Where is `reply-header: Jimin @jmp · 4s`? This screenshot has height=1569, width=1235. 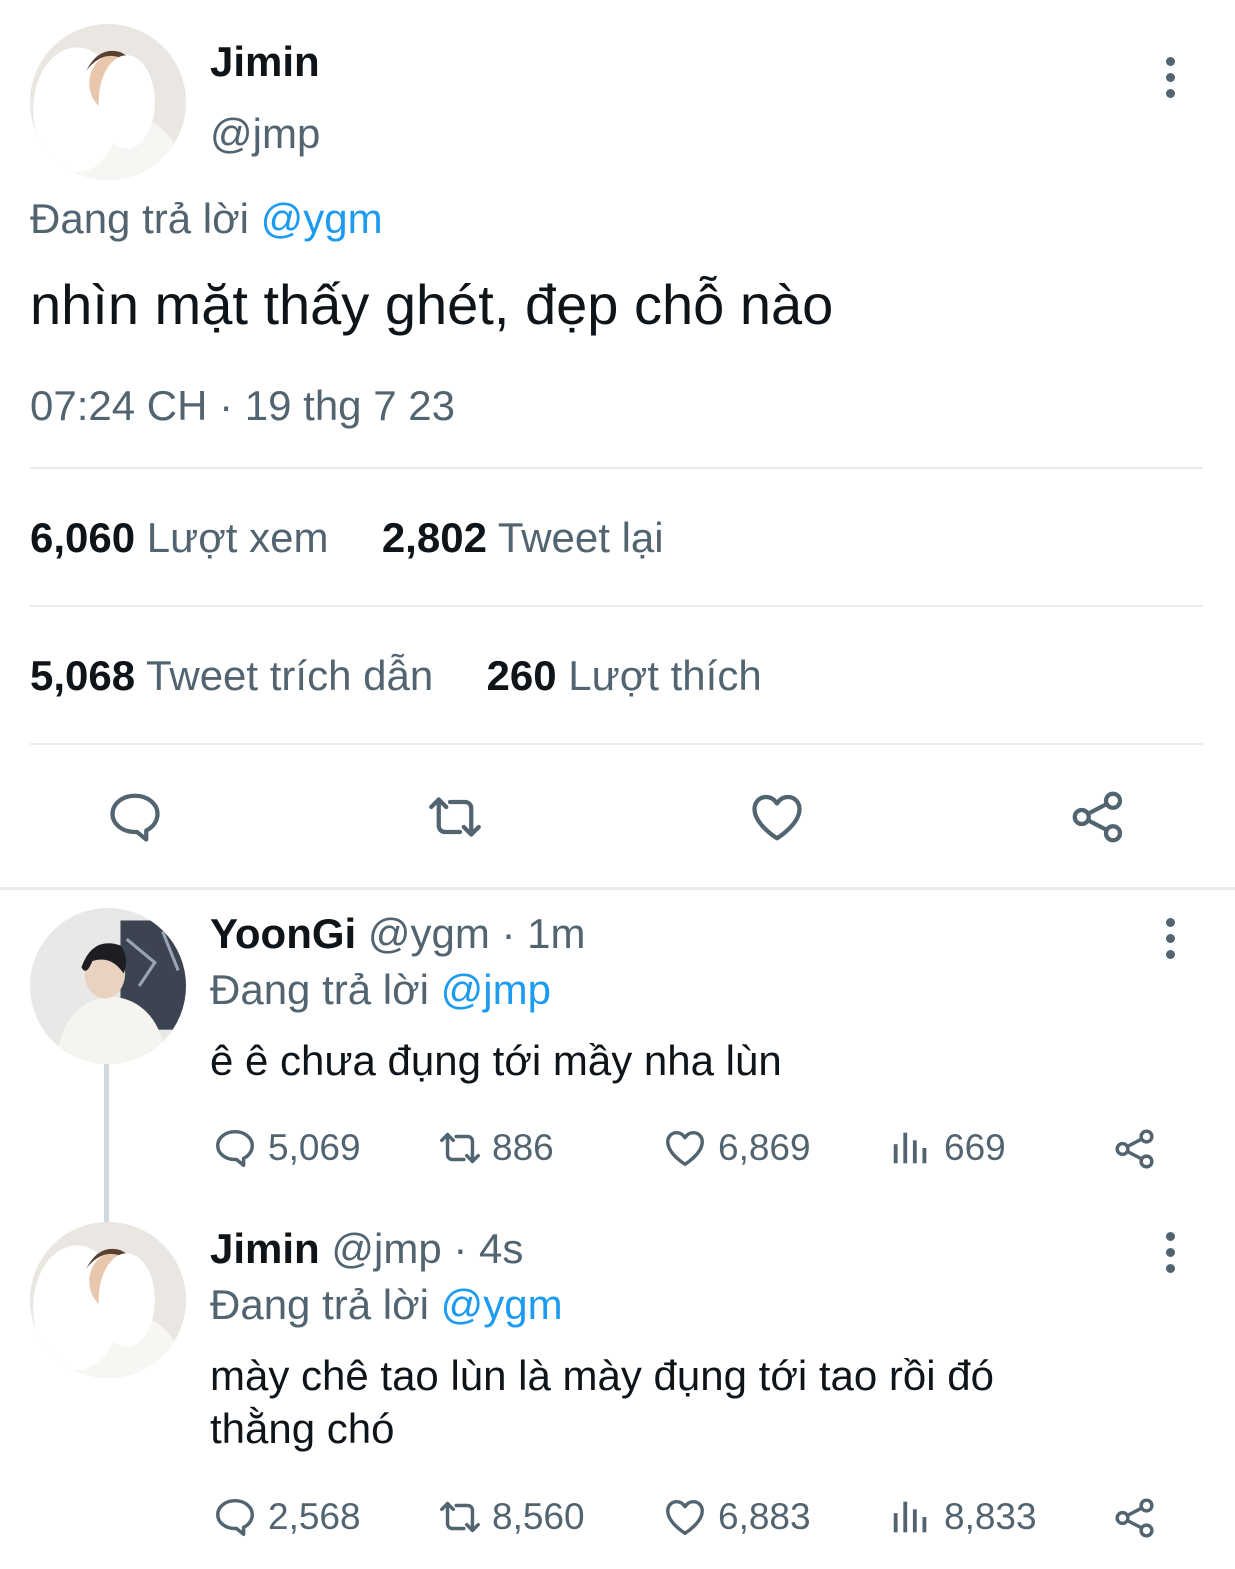 reply-header: Jimin @jmp · 4s is located at coordinates (366, 1249).